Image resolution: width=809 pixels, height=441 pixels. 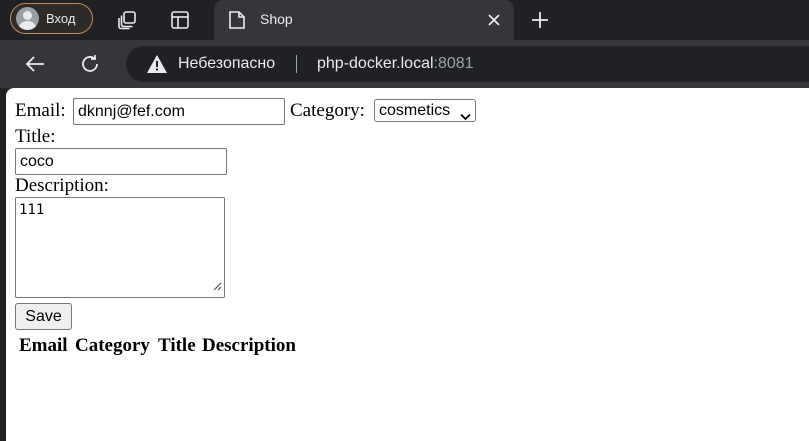 I want to click on title-input: coco, so click(x=121, y=161).